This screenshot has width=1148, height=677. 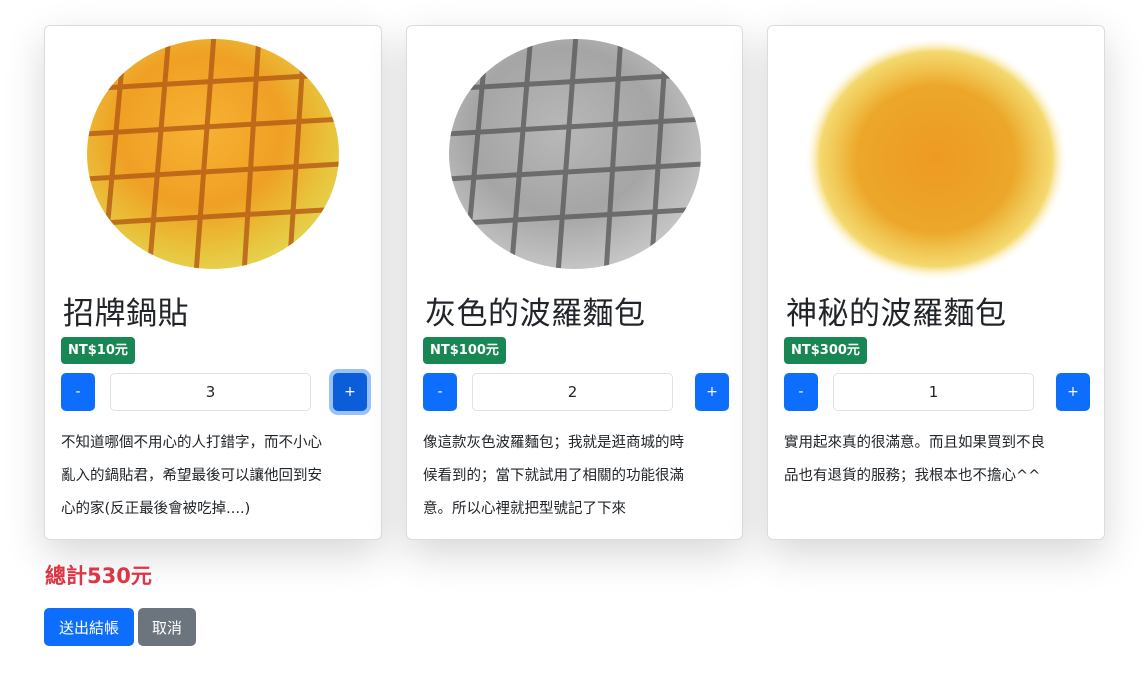 I want to click on quantity-input: 1, so click(x=933, y=392).